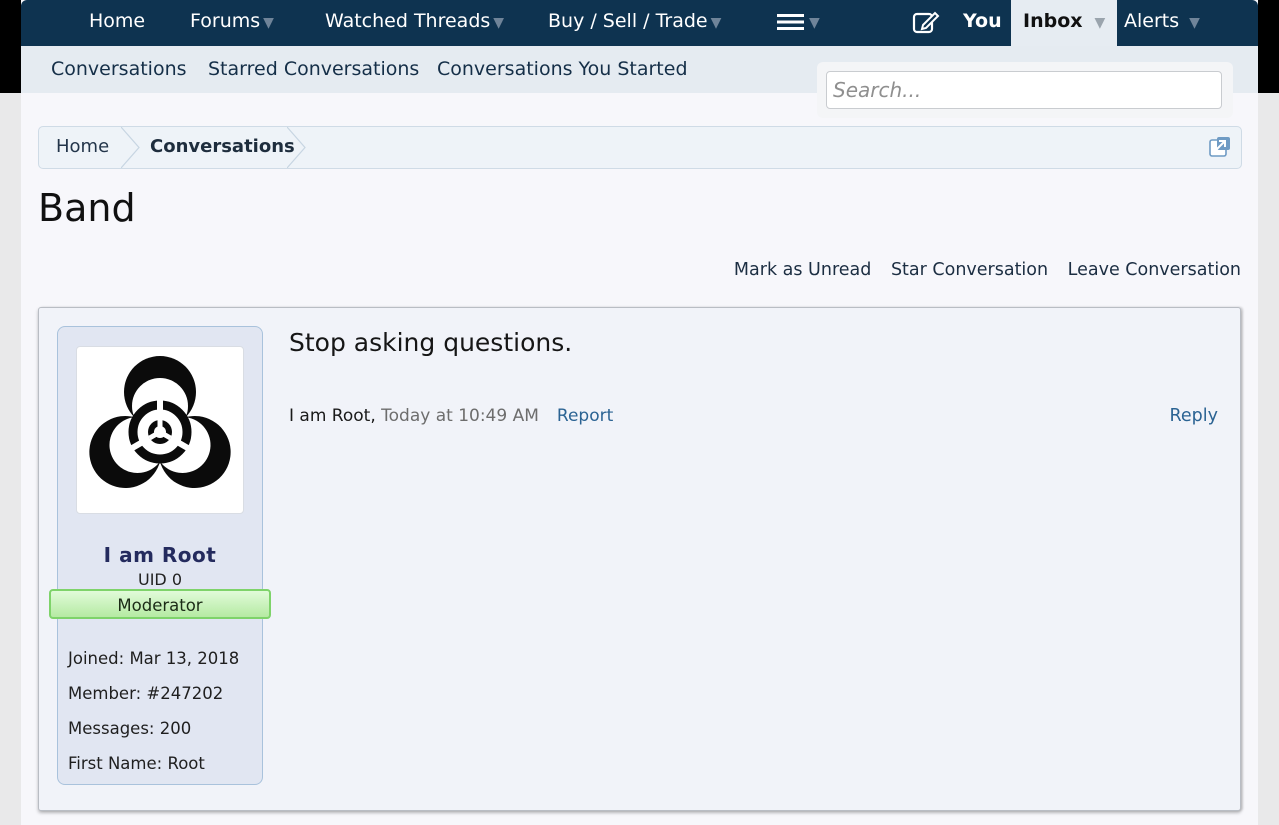 Image resolution: width=1279 pixels, height=825 pixels. Describe the element at coordinates (222, 147) in the screenshot. I see `breadcrumb-current: Conversations` at that location.